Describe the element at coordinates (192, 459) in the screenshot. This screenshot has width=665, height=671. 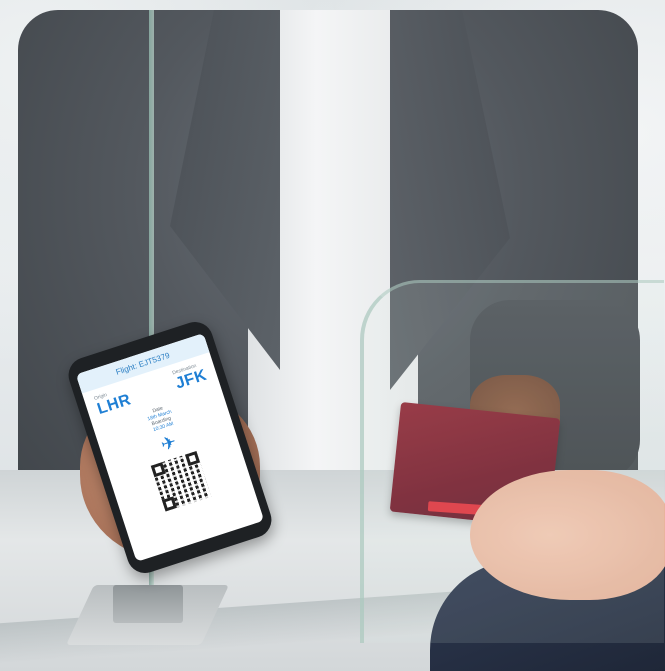
I see `qr-finder-top-right` at that location.